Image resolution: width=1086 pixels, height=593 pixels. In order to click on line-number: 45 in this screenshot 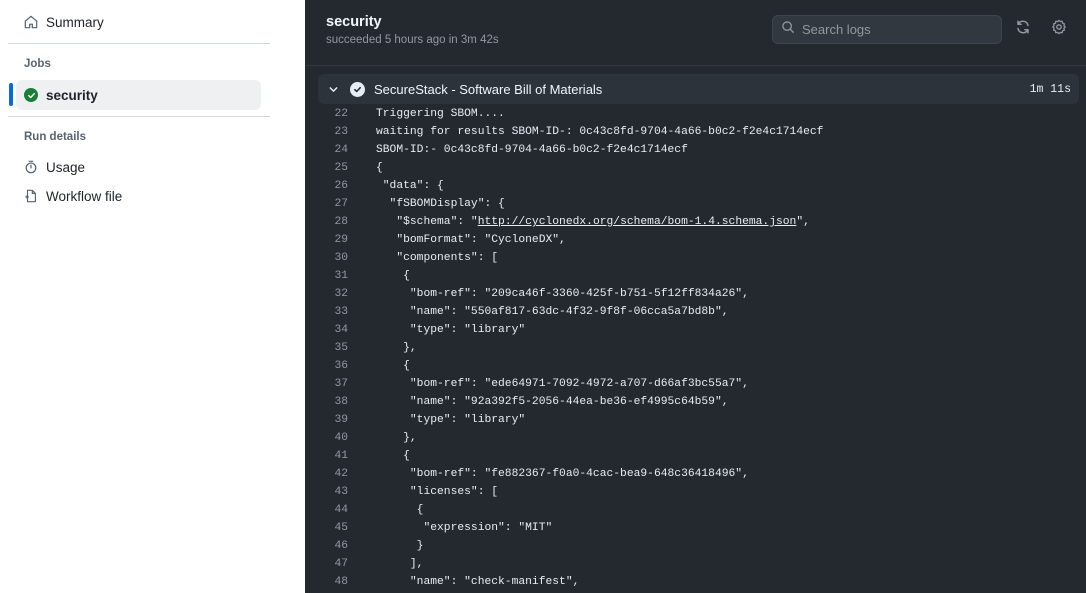, I will do `click(333, 528)`.